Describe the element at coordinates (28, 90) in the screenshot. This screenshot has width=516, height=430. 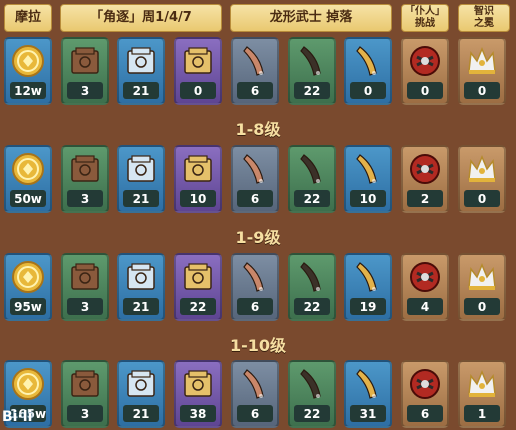
I see `material-count: 12w` at that location.